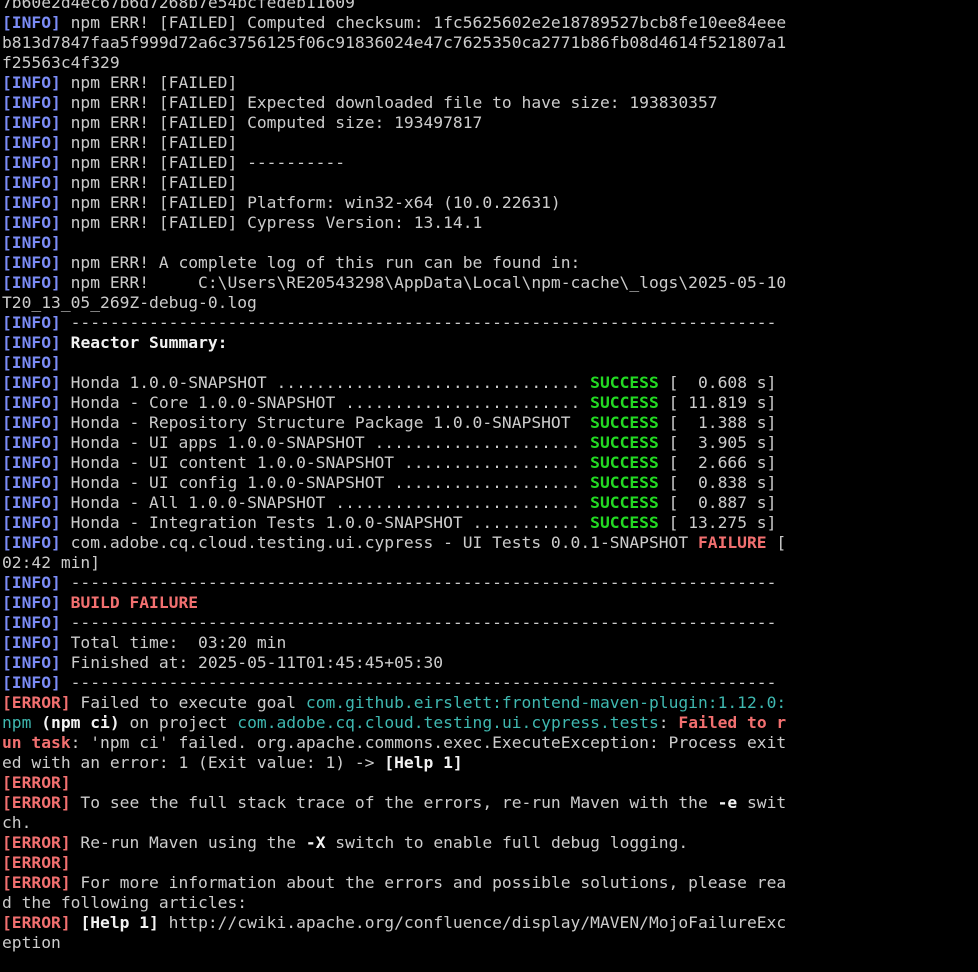 Image resolution: width=978 pixels, height=972 pixels. Describe the element at coordinates (717, 422) in the screenshot. I see `line-text: [ 1.388 s]` at that location.